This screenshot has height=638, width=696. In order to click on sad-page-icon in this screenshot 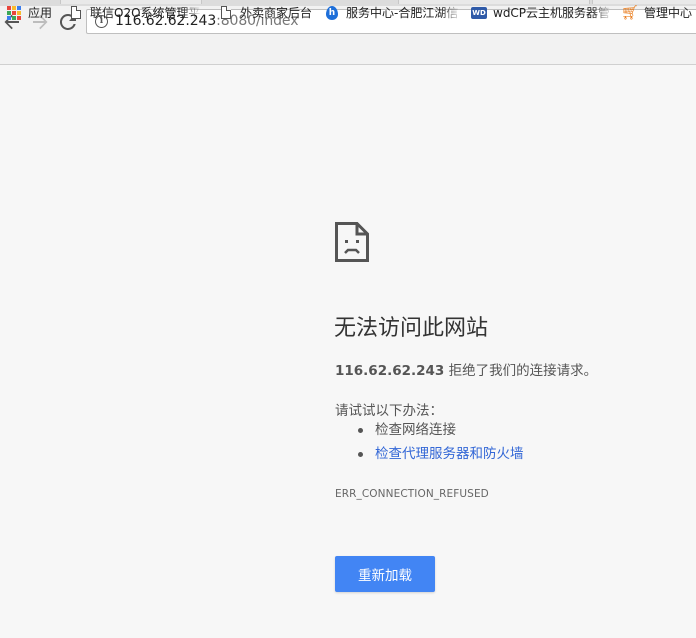, I will do `click(352, 242)`.